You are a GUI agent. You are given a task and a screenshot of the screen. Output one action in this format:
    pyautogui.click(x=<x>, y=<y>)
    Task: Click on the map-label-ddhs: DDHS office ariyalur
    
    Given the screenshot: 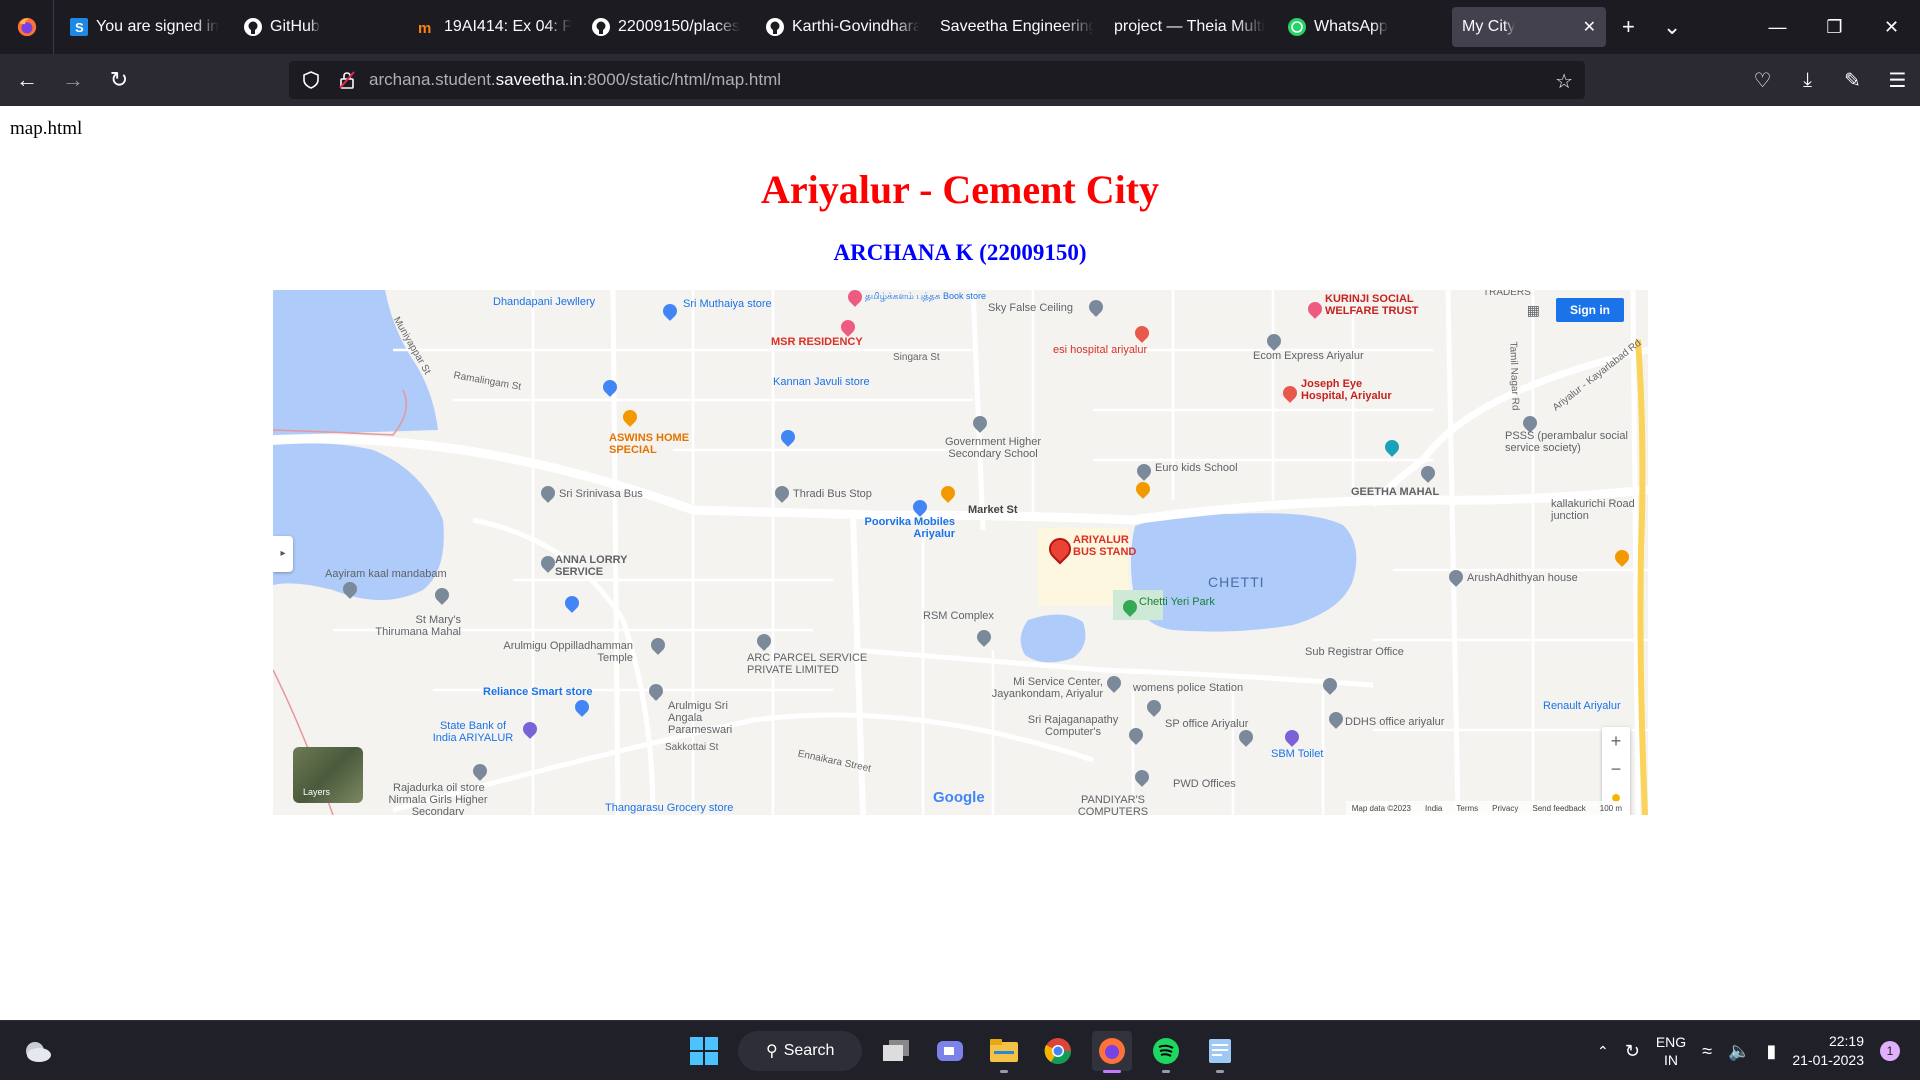 What is the action you would take?
    pyautogui.click(x=1394, y=722)
    